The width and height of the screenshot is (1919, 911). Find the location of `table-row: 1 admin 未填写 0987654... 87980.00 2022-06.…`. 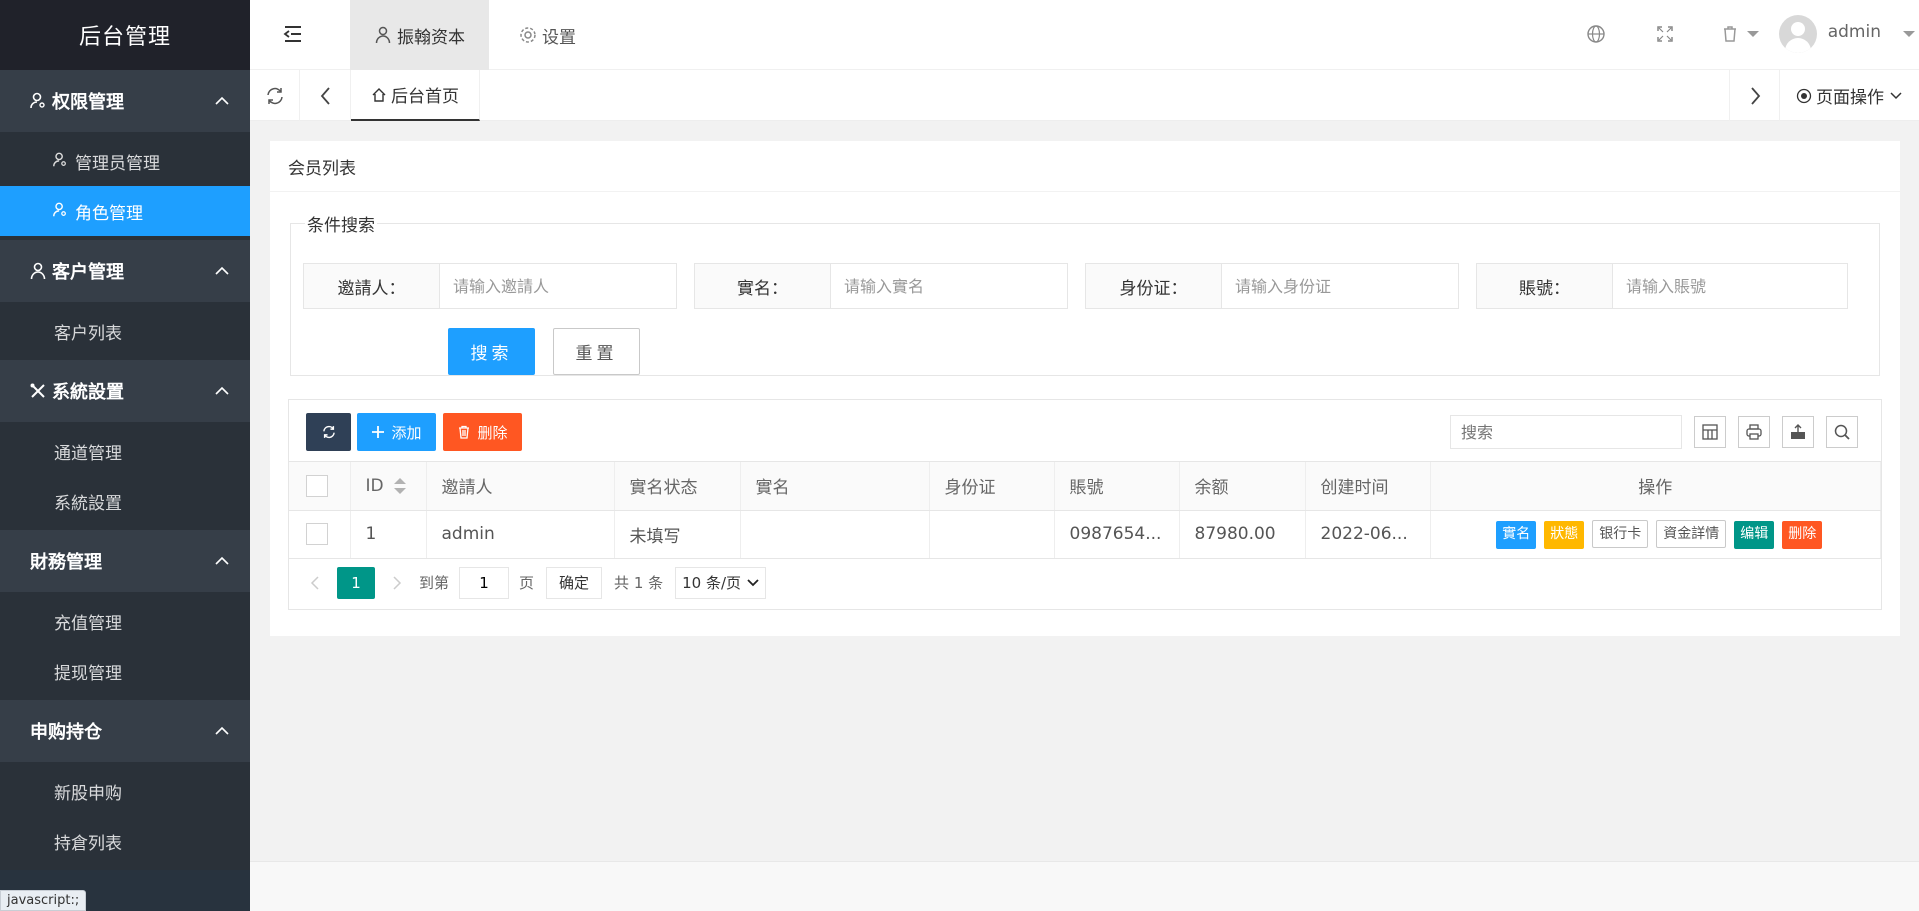

table-row: 1 admin 未填写 0987654... 87980.00 2022-06.… is located at coordinates (1085, 534).